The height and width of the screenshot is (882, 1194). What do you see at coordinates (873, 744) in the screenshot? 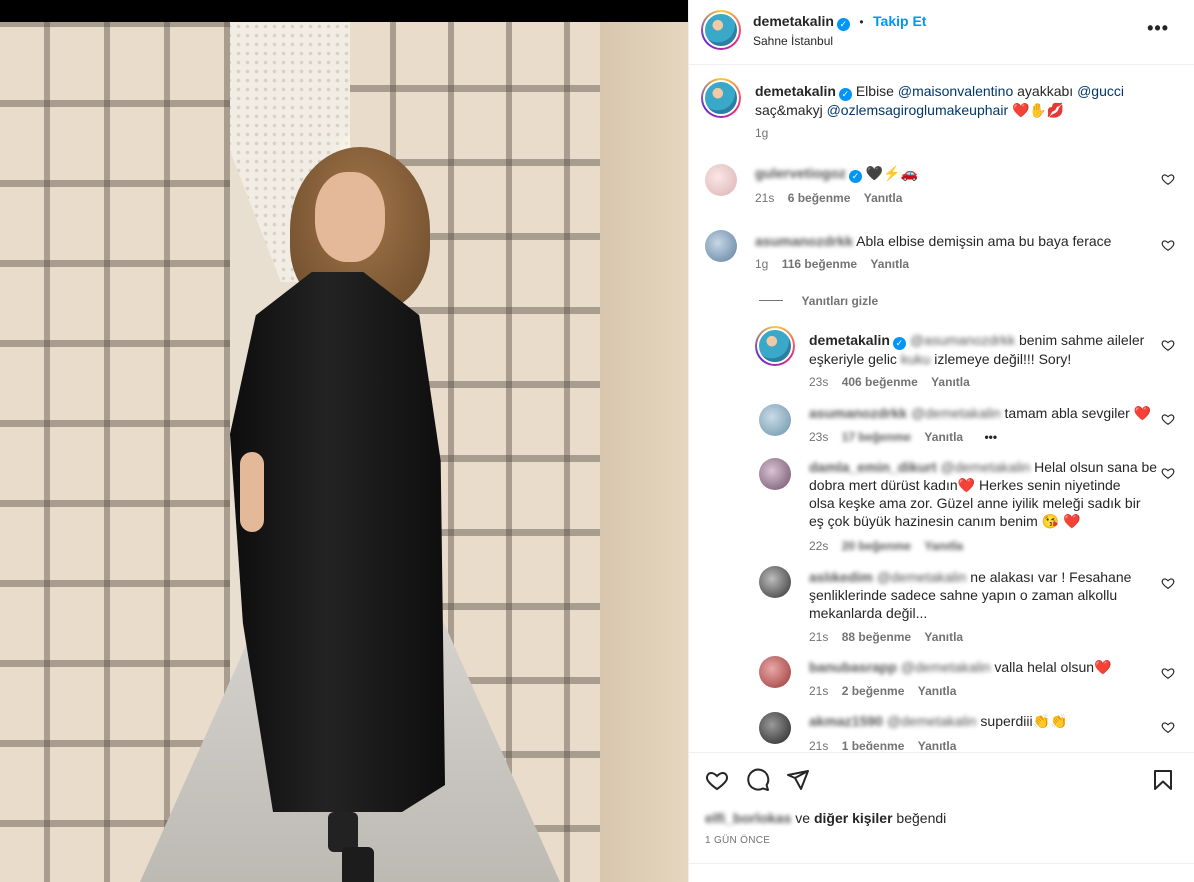
I see `reply-likes: 1 beğenme` at bounding box center [873, 744].